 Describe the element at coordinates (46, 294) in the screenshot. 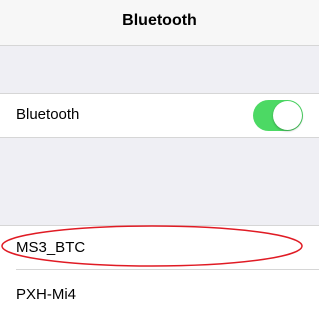

I see `device-name: PXH-Mi4` at that location.